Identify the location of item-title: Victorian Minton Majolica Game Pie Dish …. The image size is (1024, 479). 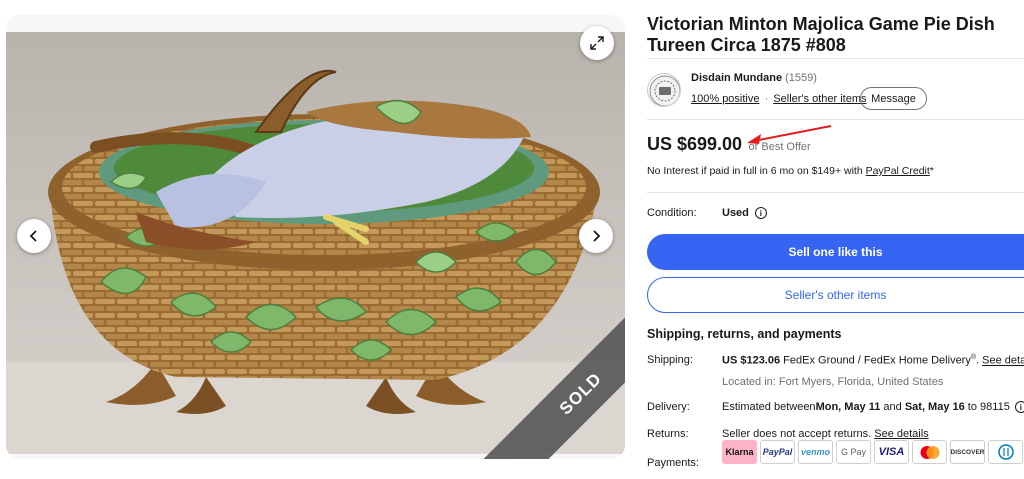
(821, 34).